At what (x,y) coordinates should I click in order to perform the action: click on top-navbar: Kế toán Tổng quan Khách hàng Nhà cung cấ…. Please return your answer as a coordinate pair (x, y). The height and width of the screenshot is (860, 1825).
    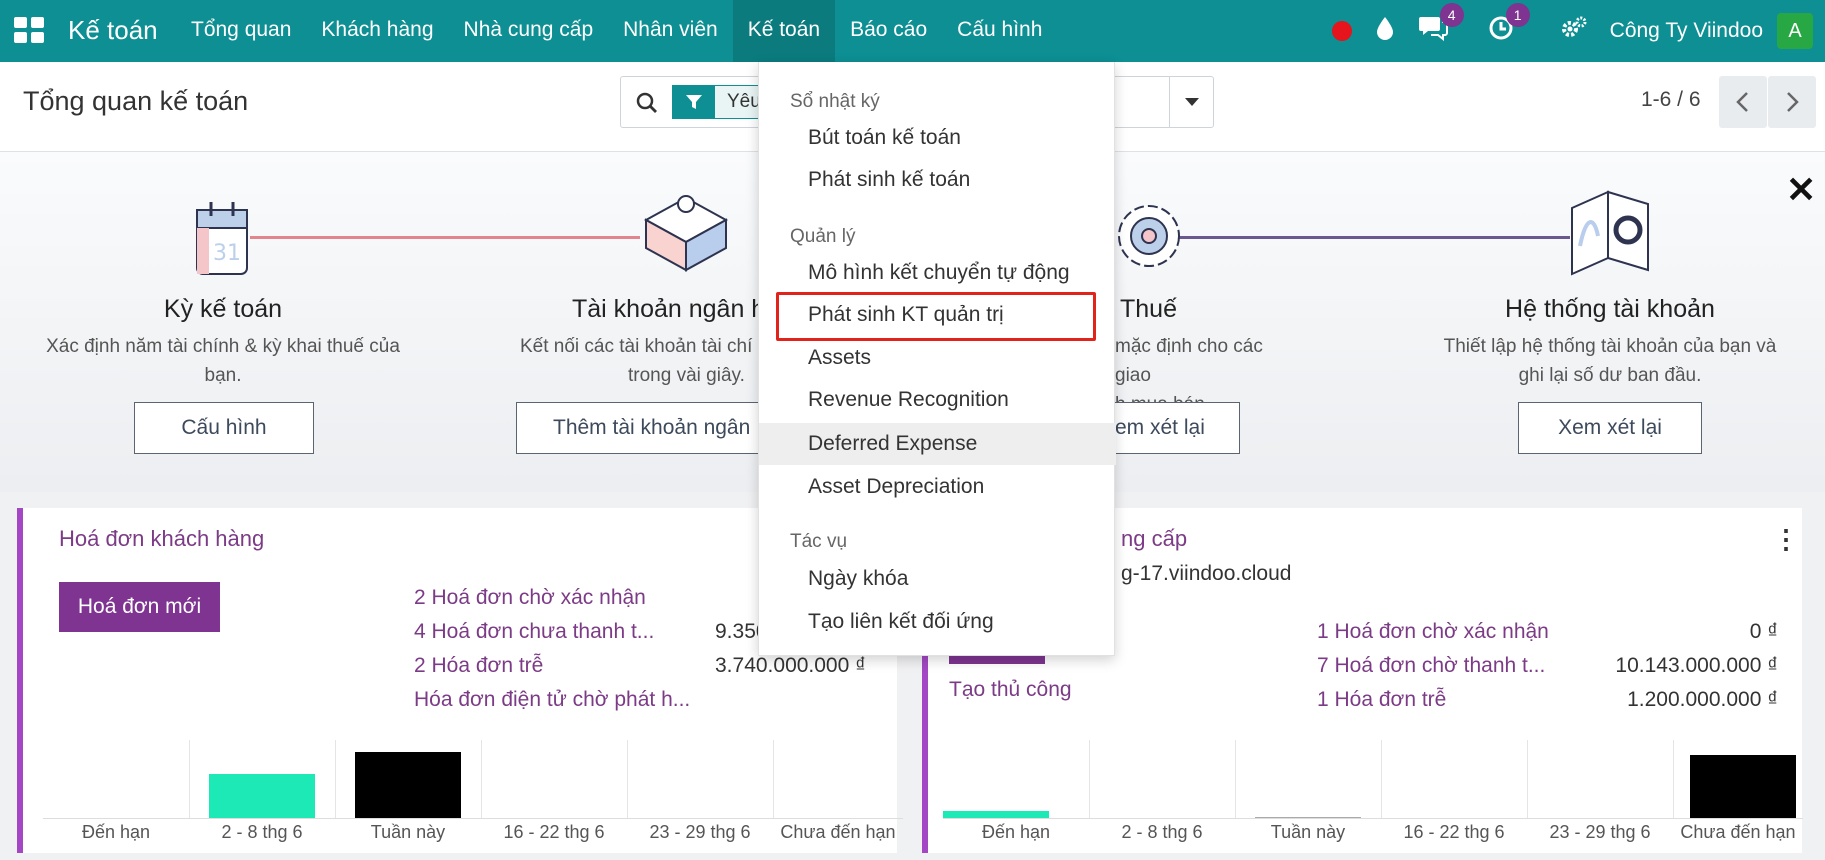
    Looking at the image, I should click on (912, 31).